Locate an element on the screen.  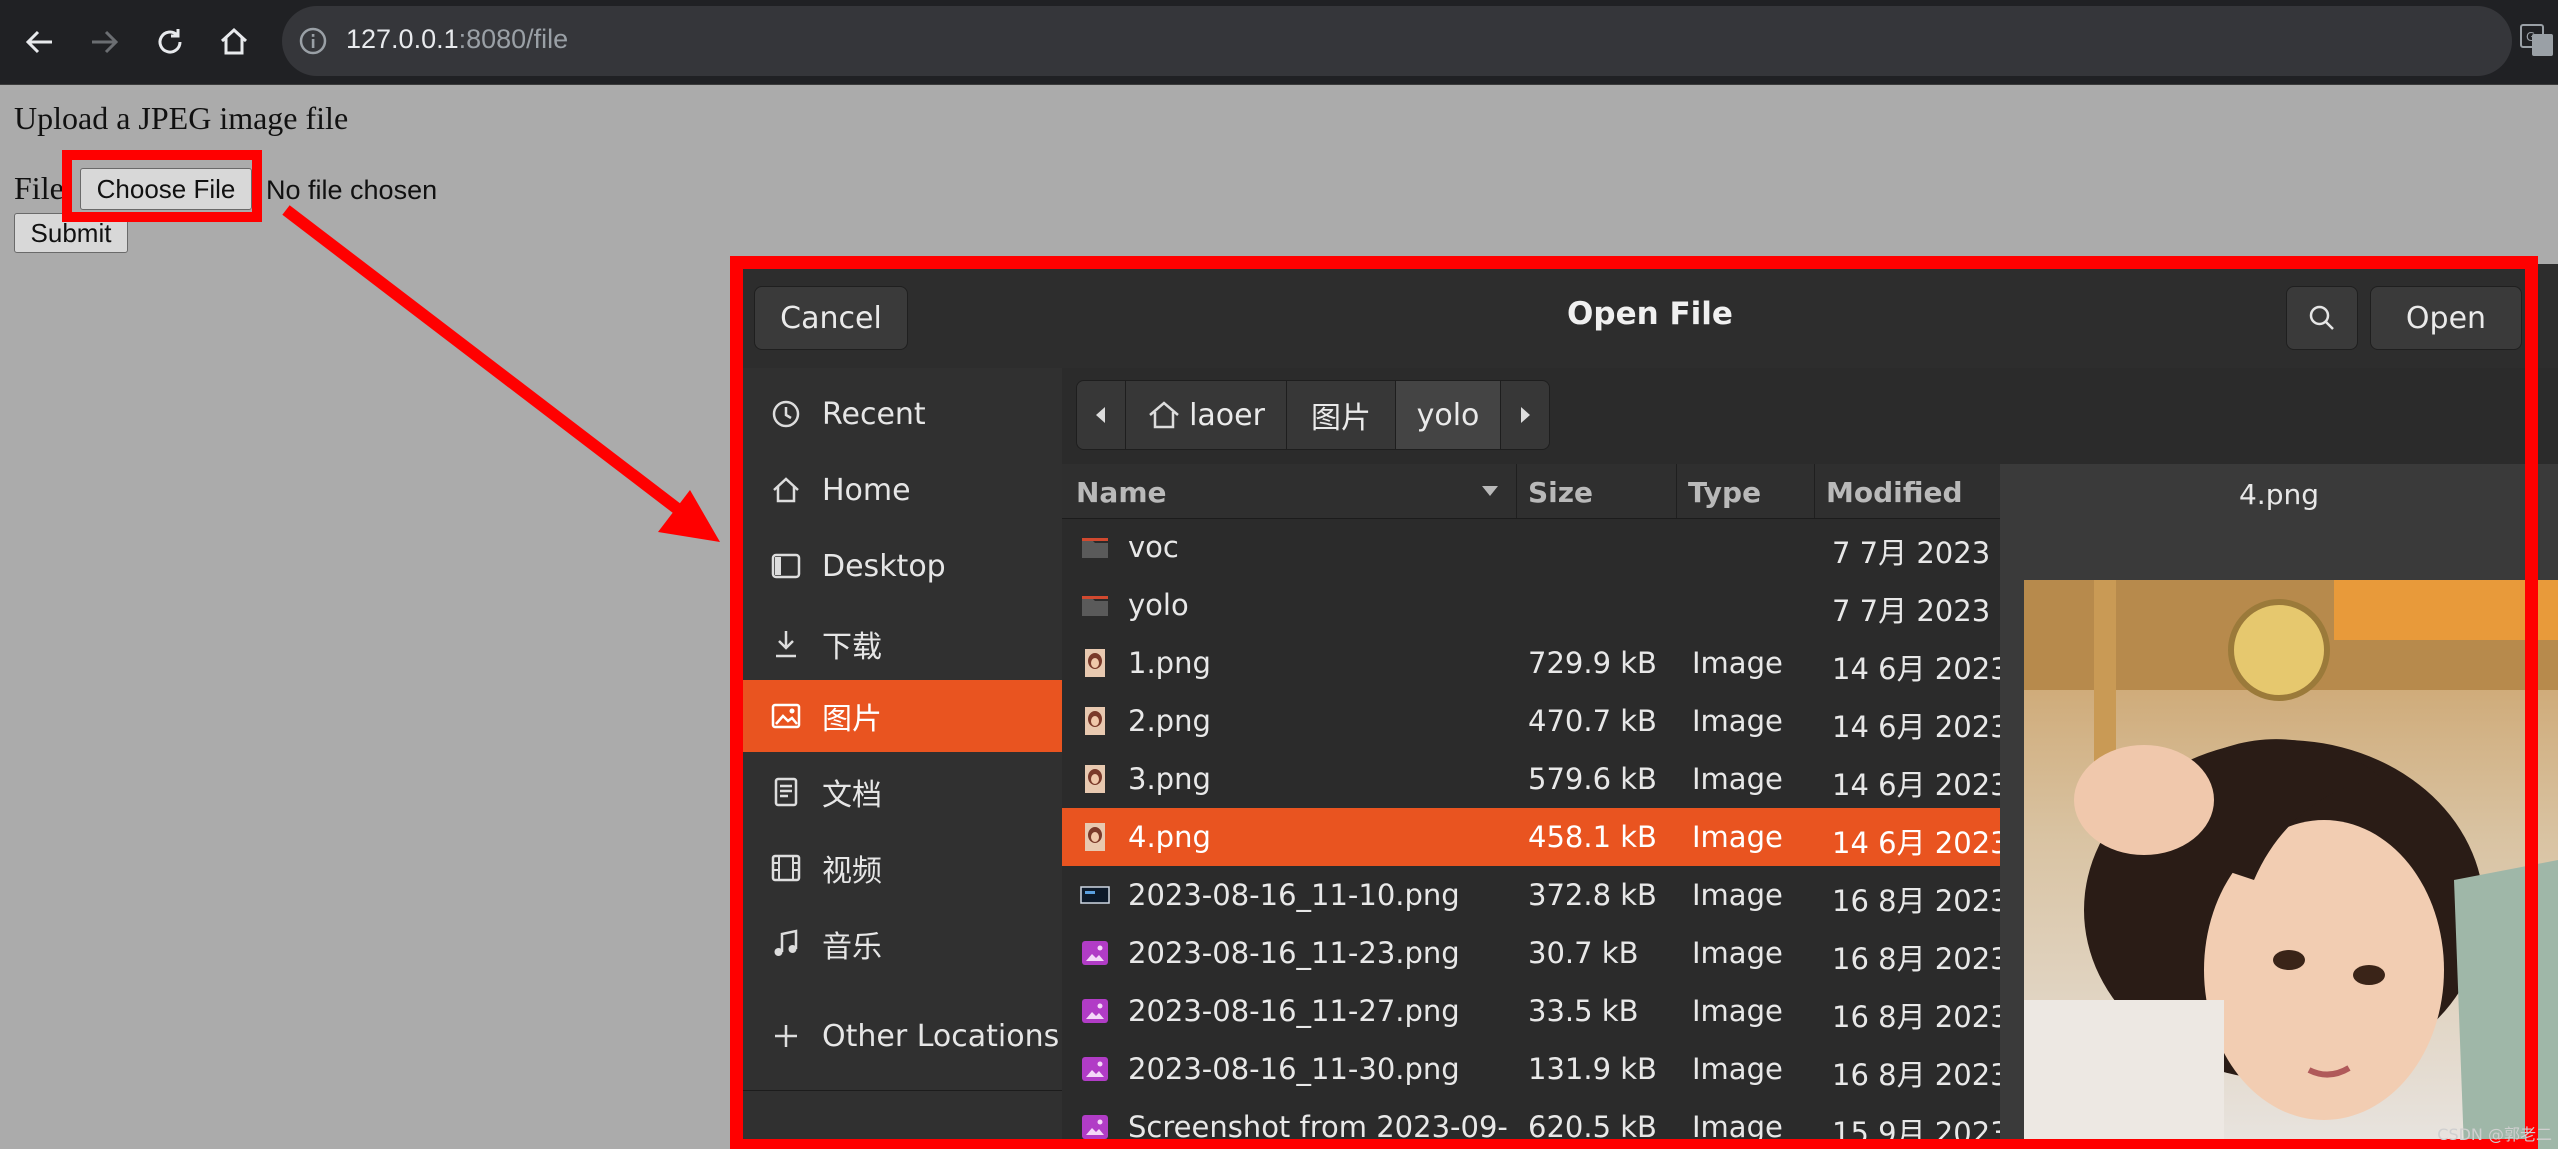
annotation-arrow is located at coordinates (501, 373).